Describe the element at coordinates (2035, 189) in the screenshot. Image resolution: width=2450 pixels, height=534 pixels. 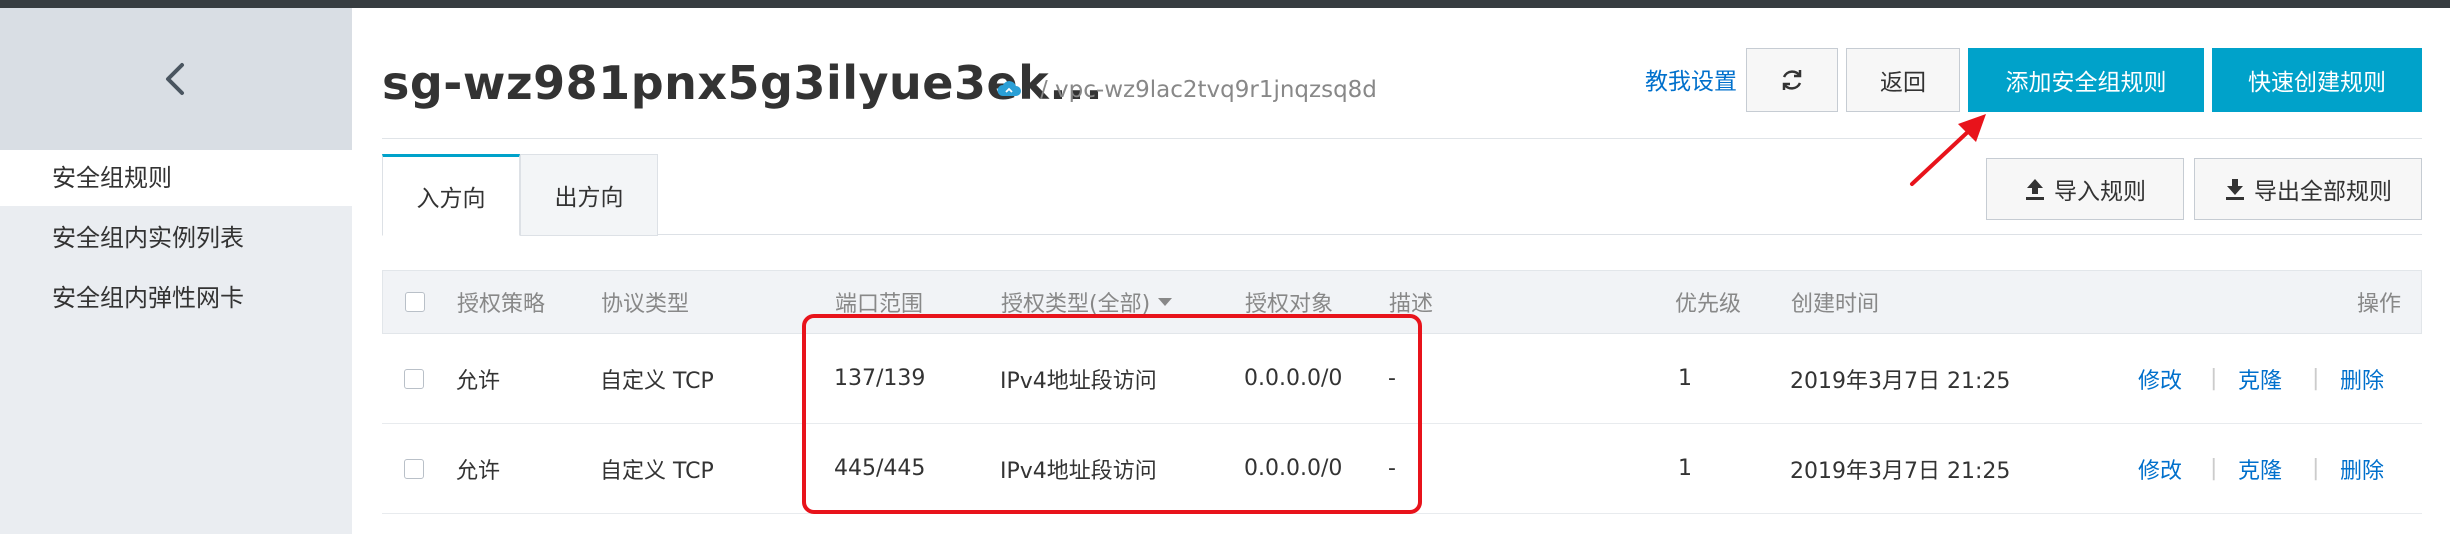
I see `upload-icon` at that location.